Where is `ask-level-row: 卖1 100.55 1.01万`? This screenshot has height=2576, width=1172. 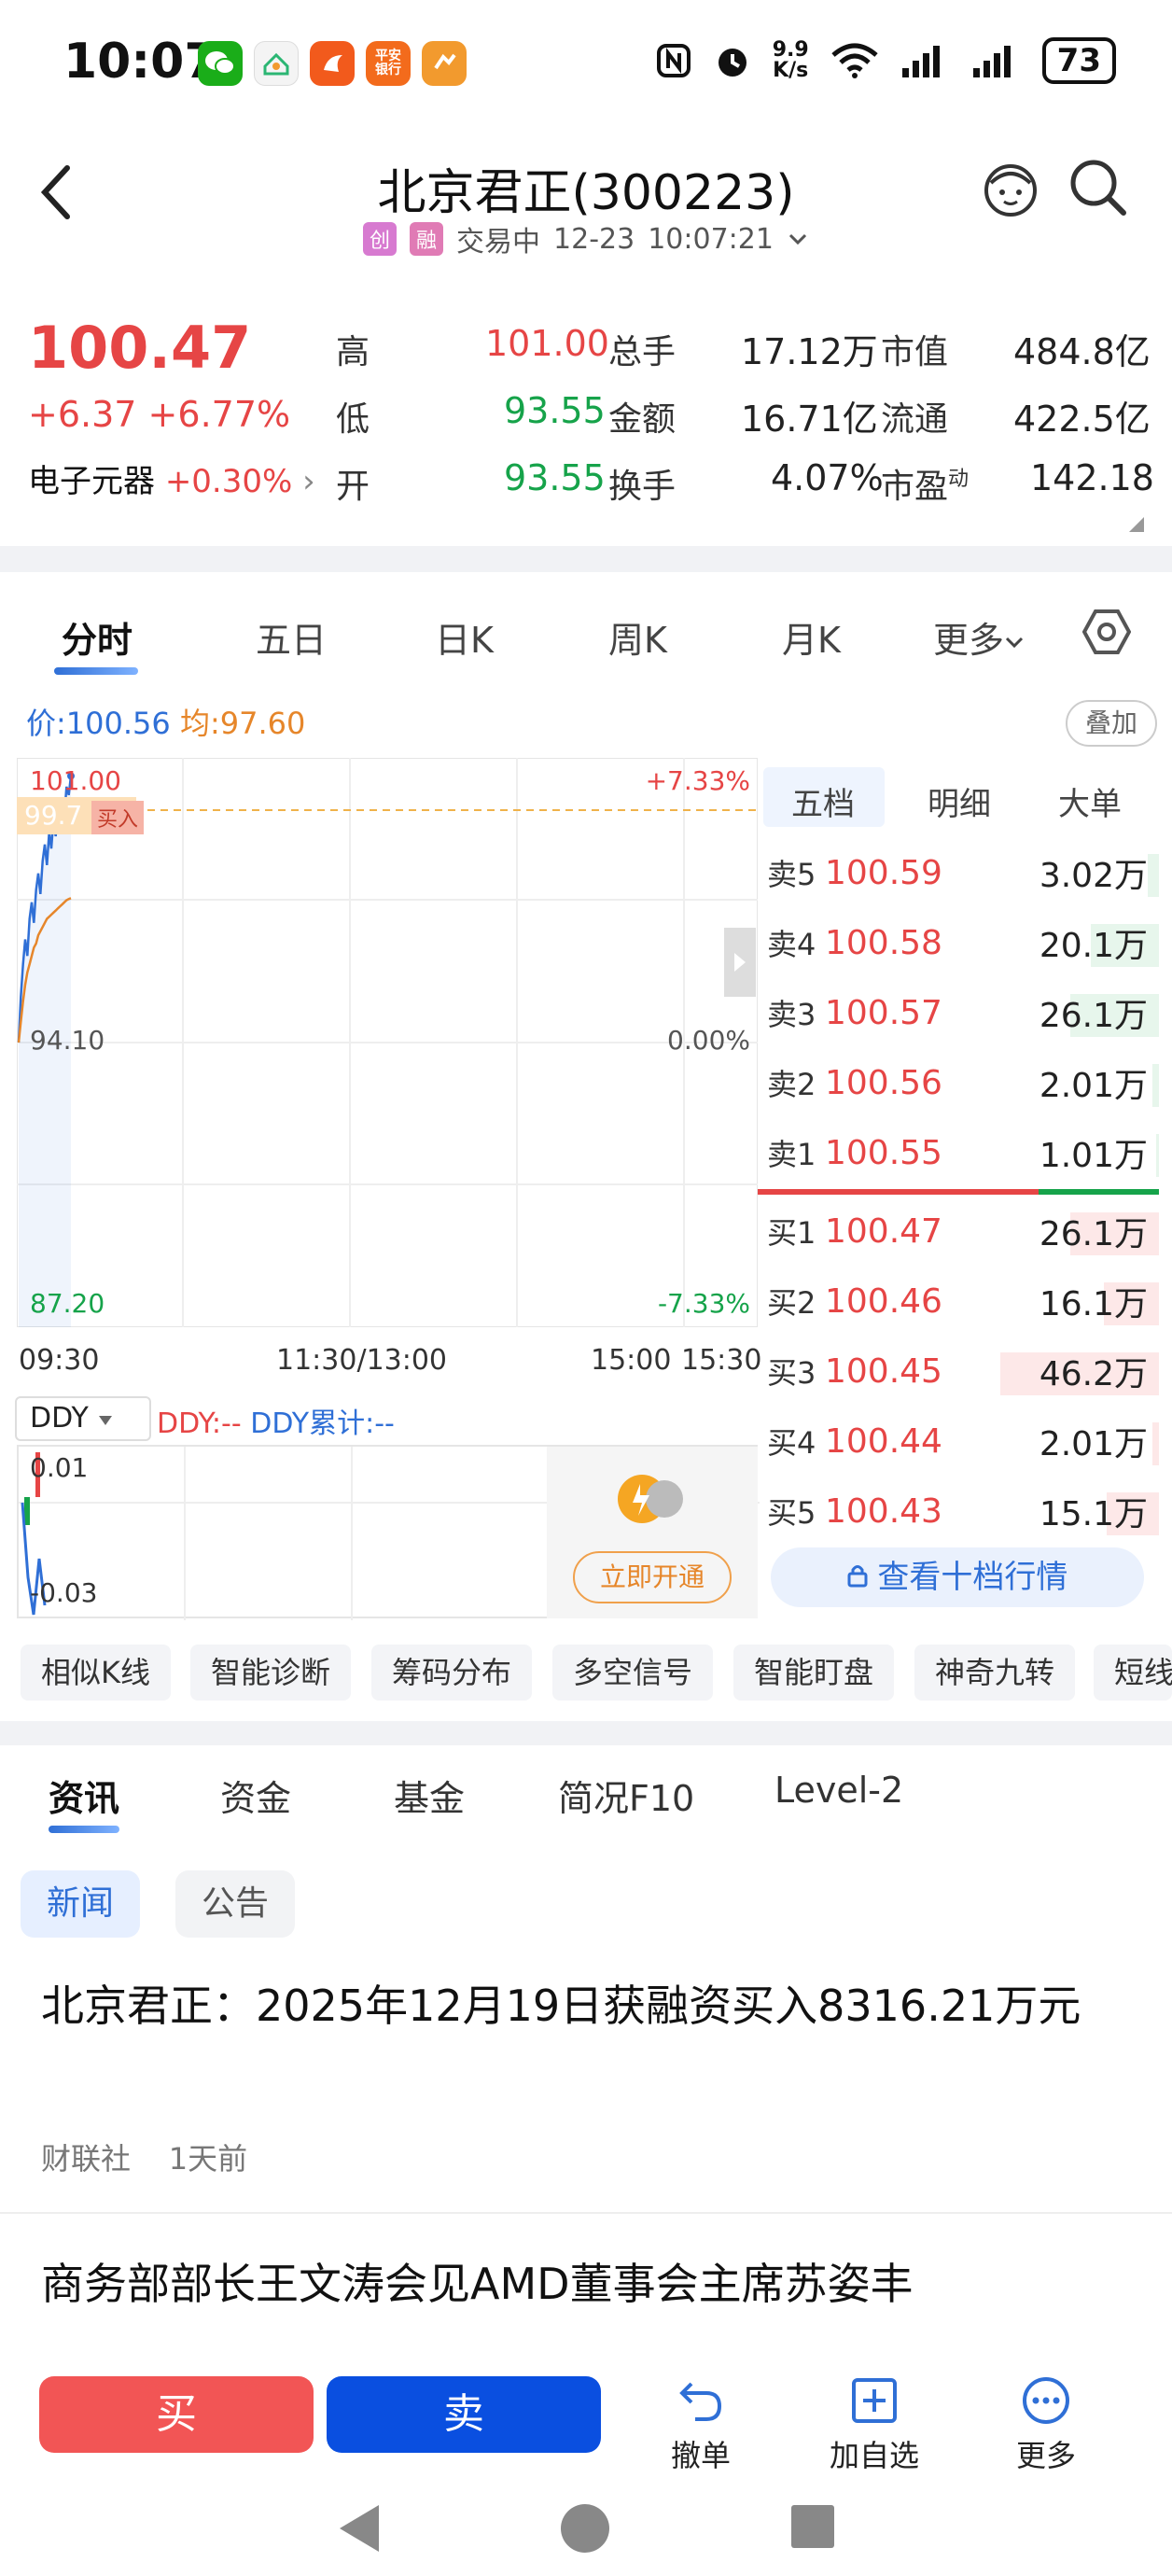 ask-level-row: 卖1 100.55 1.01万 is located at coordinates (958, 1152).